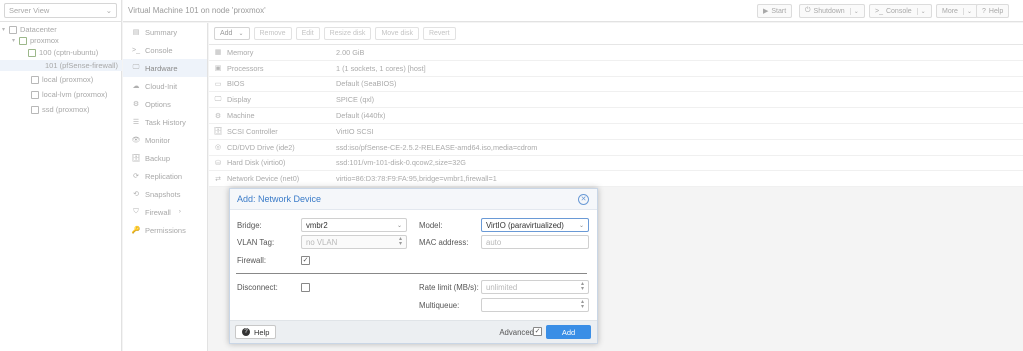 The height and width of the screenshot is (351, 1023). I want to click on nav-item-cloud-init: ☁ Cloud-Init, so click(165, 86).